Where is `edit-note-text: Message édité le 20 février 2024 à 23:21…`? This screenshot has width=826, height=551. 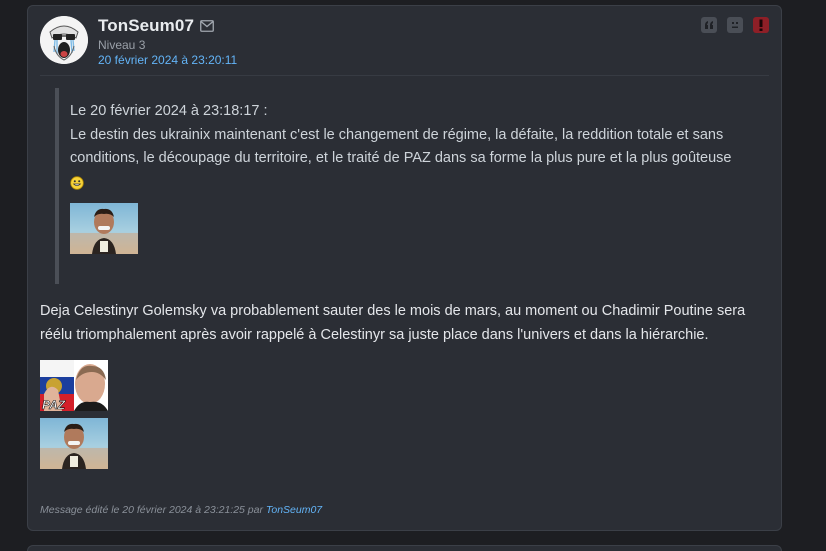 edit-note-text: Message édité le 20 février 2024 à 23:21… is located at coordinates (151, 510).